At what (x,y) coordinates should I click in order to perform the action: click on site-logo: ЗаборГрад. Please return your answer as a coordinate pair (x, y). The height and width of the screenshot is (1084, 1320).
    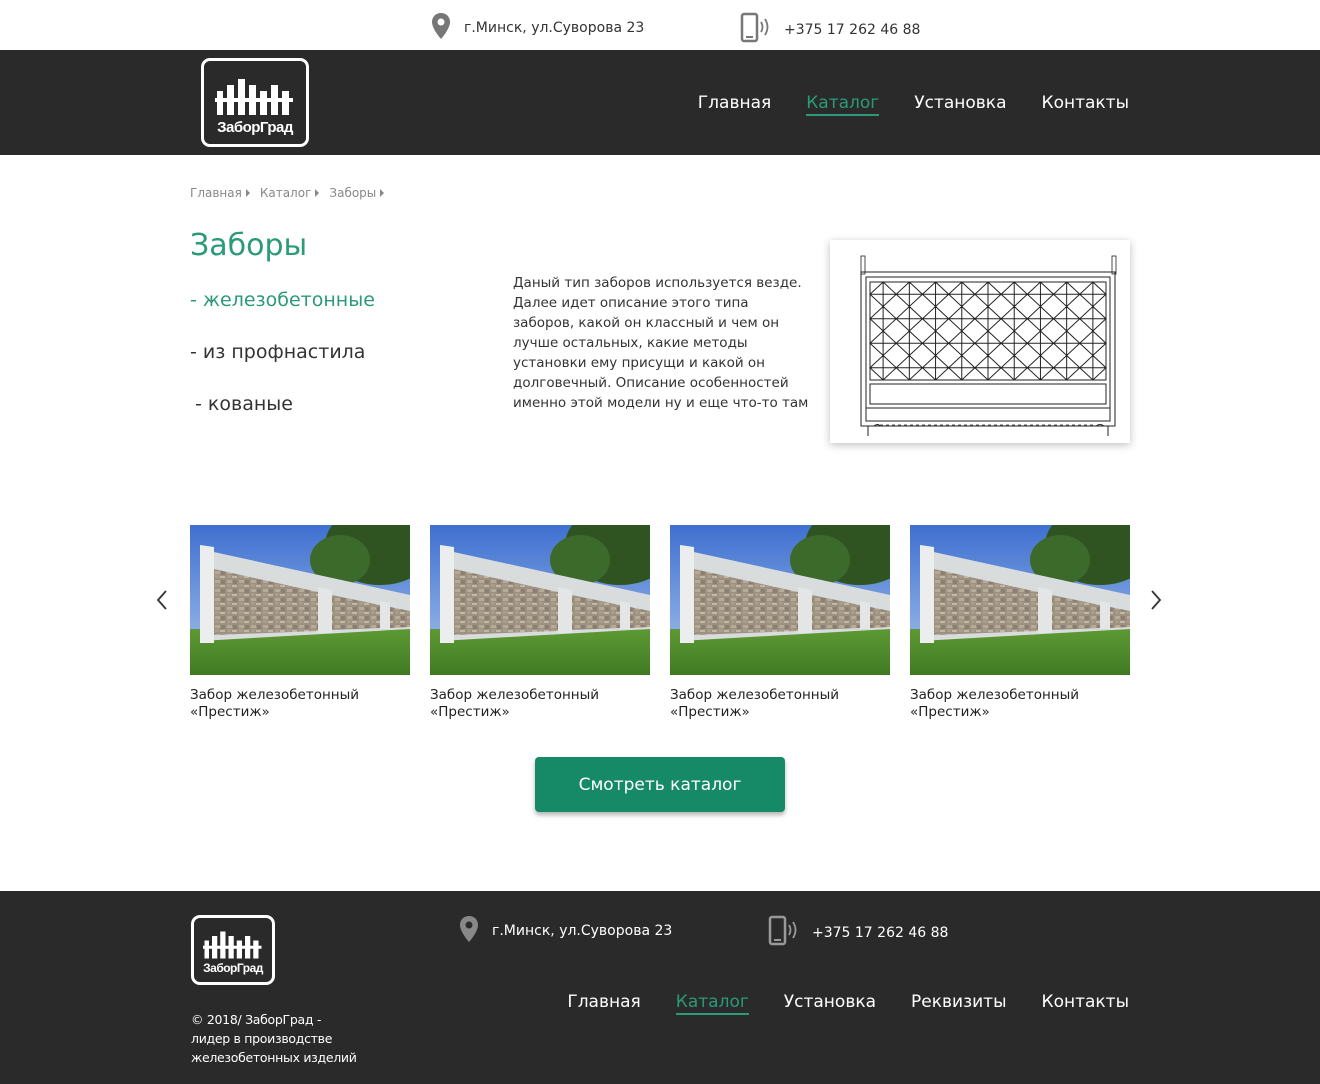
    Looking at the image, I should click on (255, 102).